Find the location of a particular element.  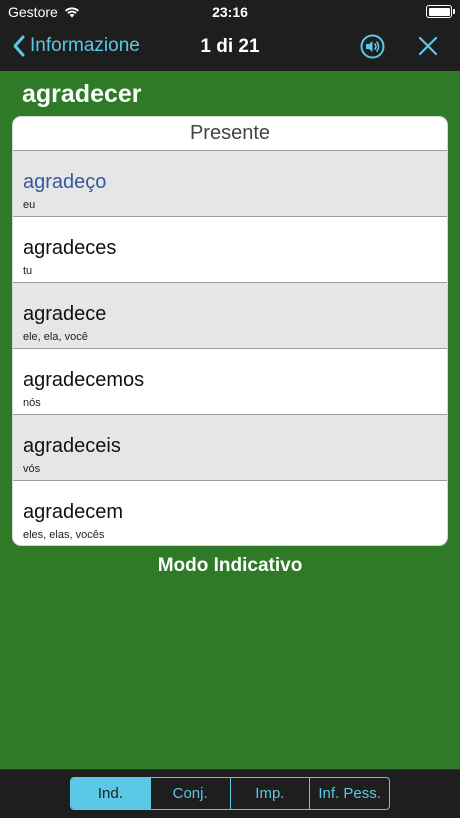

pronoun-label: ele, ela, você is located at coordinates (55, 337).